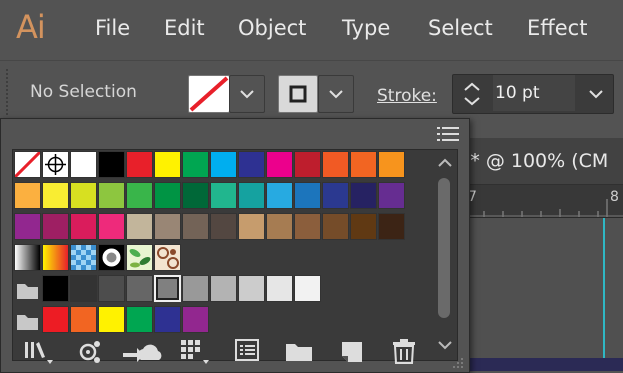  Describe the element at coordinates (83, 92) in the screenshot. I see `selection-status: No Selection` at that location.